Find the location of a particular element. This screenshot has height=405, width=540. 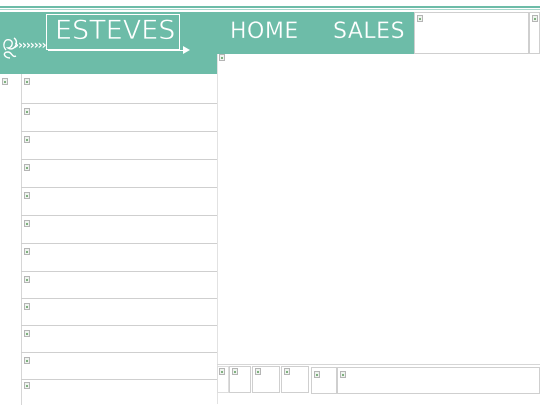

nav-sales-link: SALES is located at coordinates (369, 32).